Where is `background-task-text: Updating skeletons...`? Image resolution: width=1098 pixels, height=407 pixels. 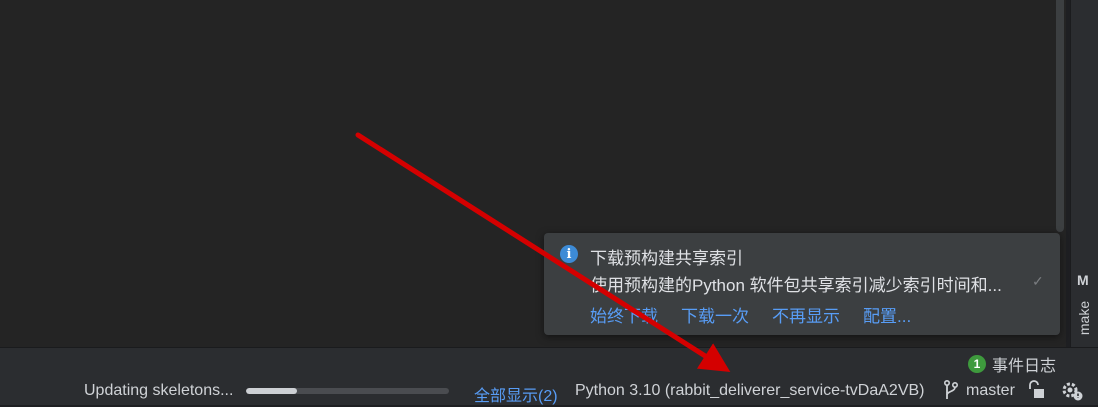
background-task-text: Updating skeletons... is located at coordinates (159, 390).